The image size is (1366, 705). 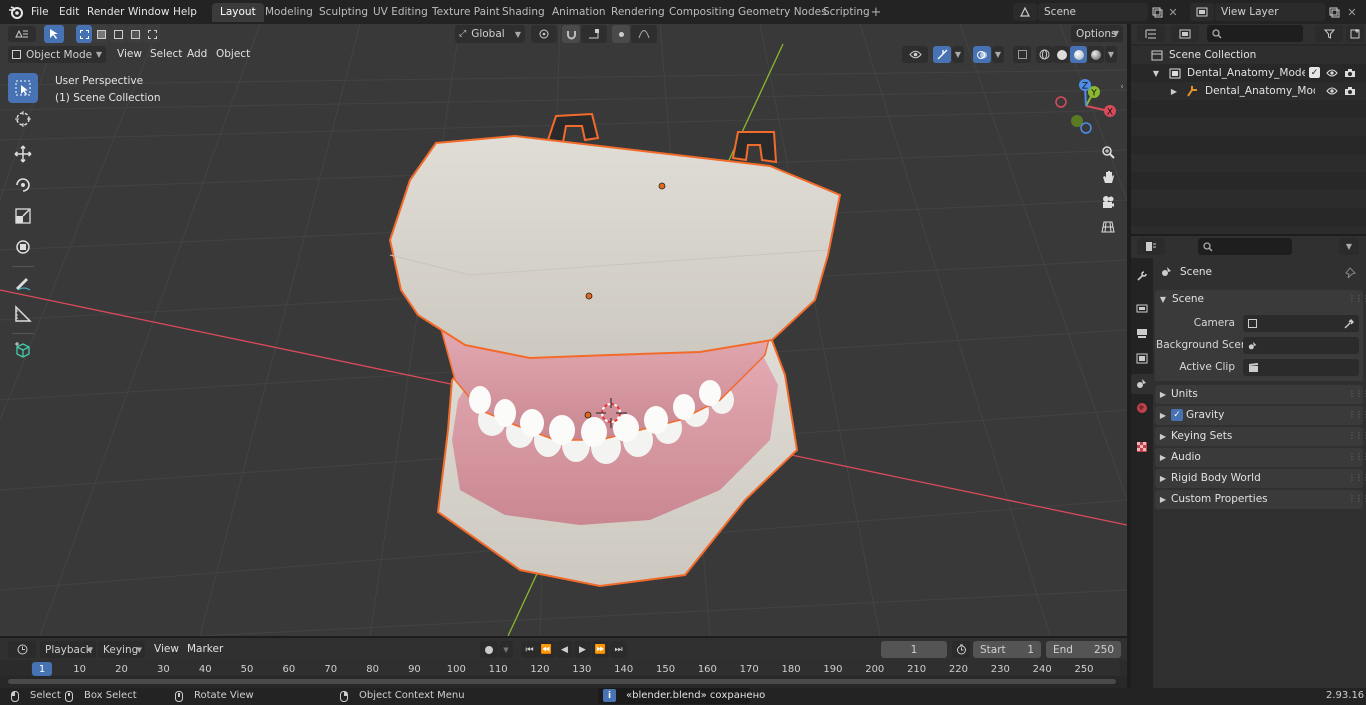 What do you see at coordinates (166, 54) in the screenshot?
I see `viewport-menu-select: Select` at bounding box center [166, 54].